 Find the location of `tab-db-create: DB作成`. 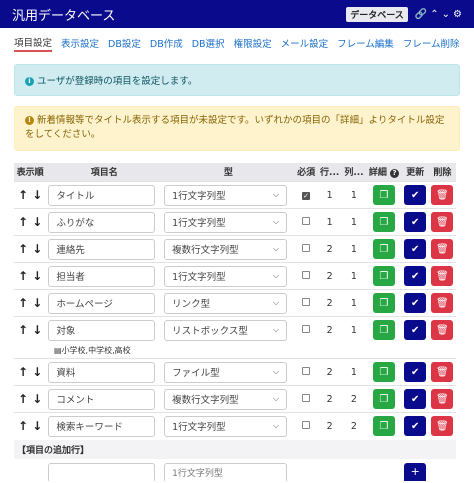

tab-db-create: DB作成 is located at coordinates (166, 43).